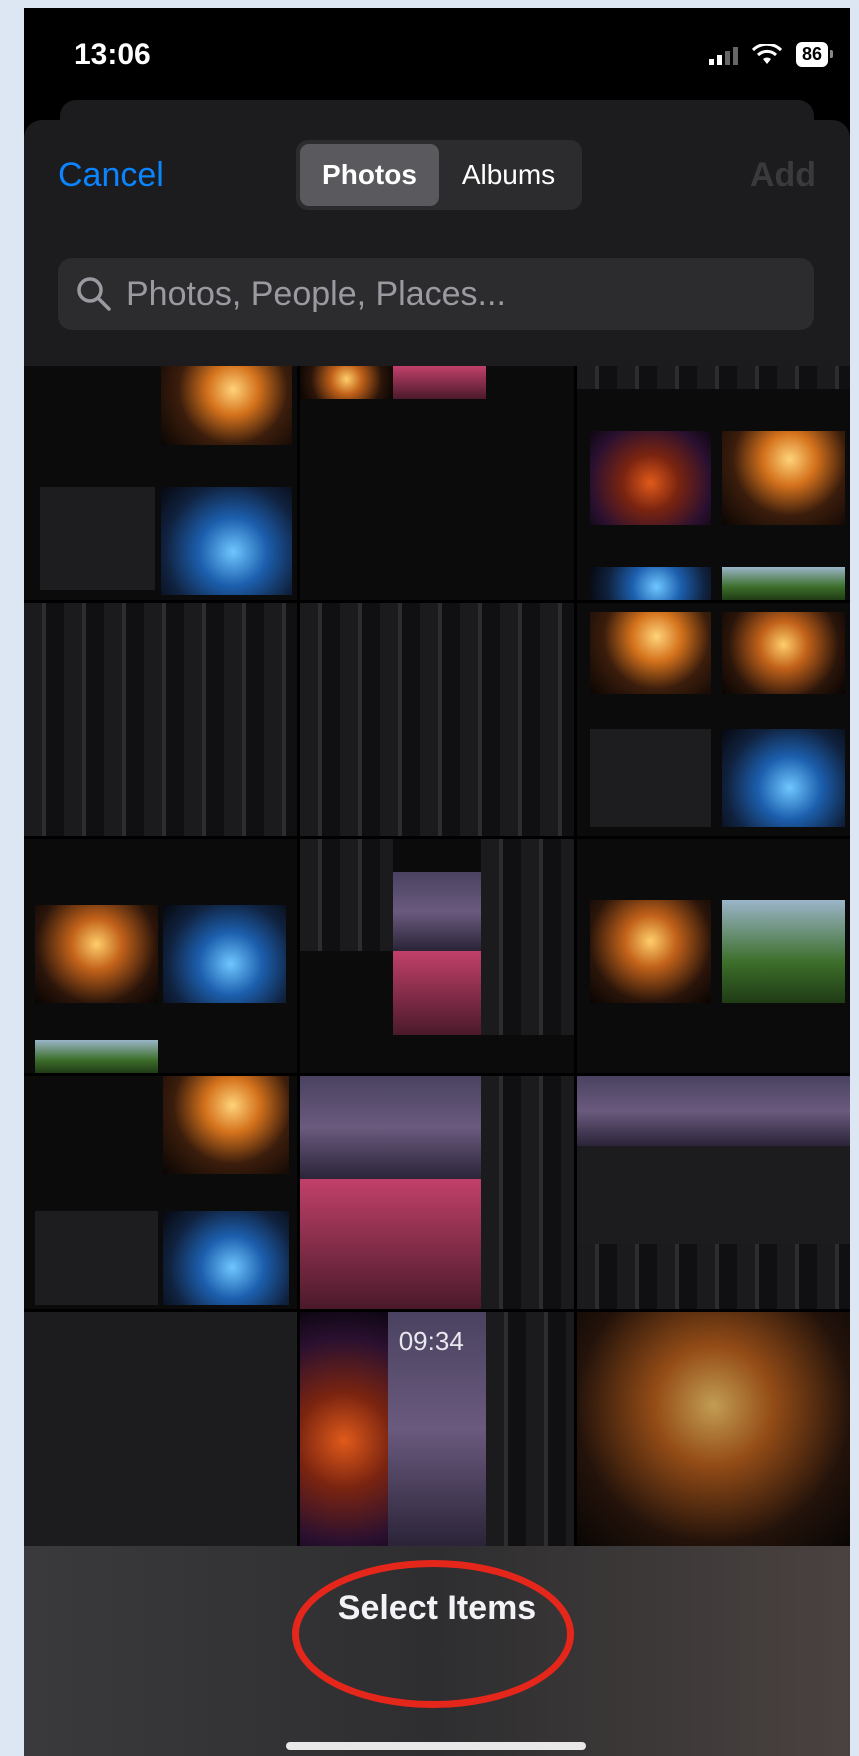 The width and height of the screenshot is (859, 1756). What do you see at coordinates (437, 55) in the screenshot?
I see `status-bar: 13:06 86` at bounding box center [437, 55].